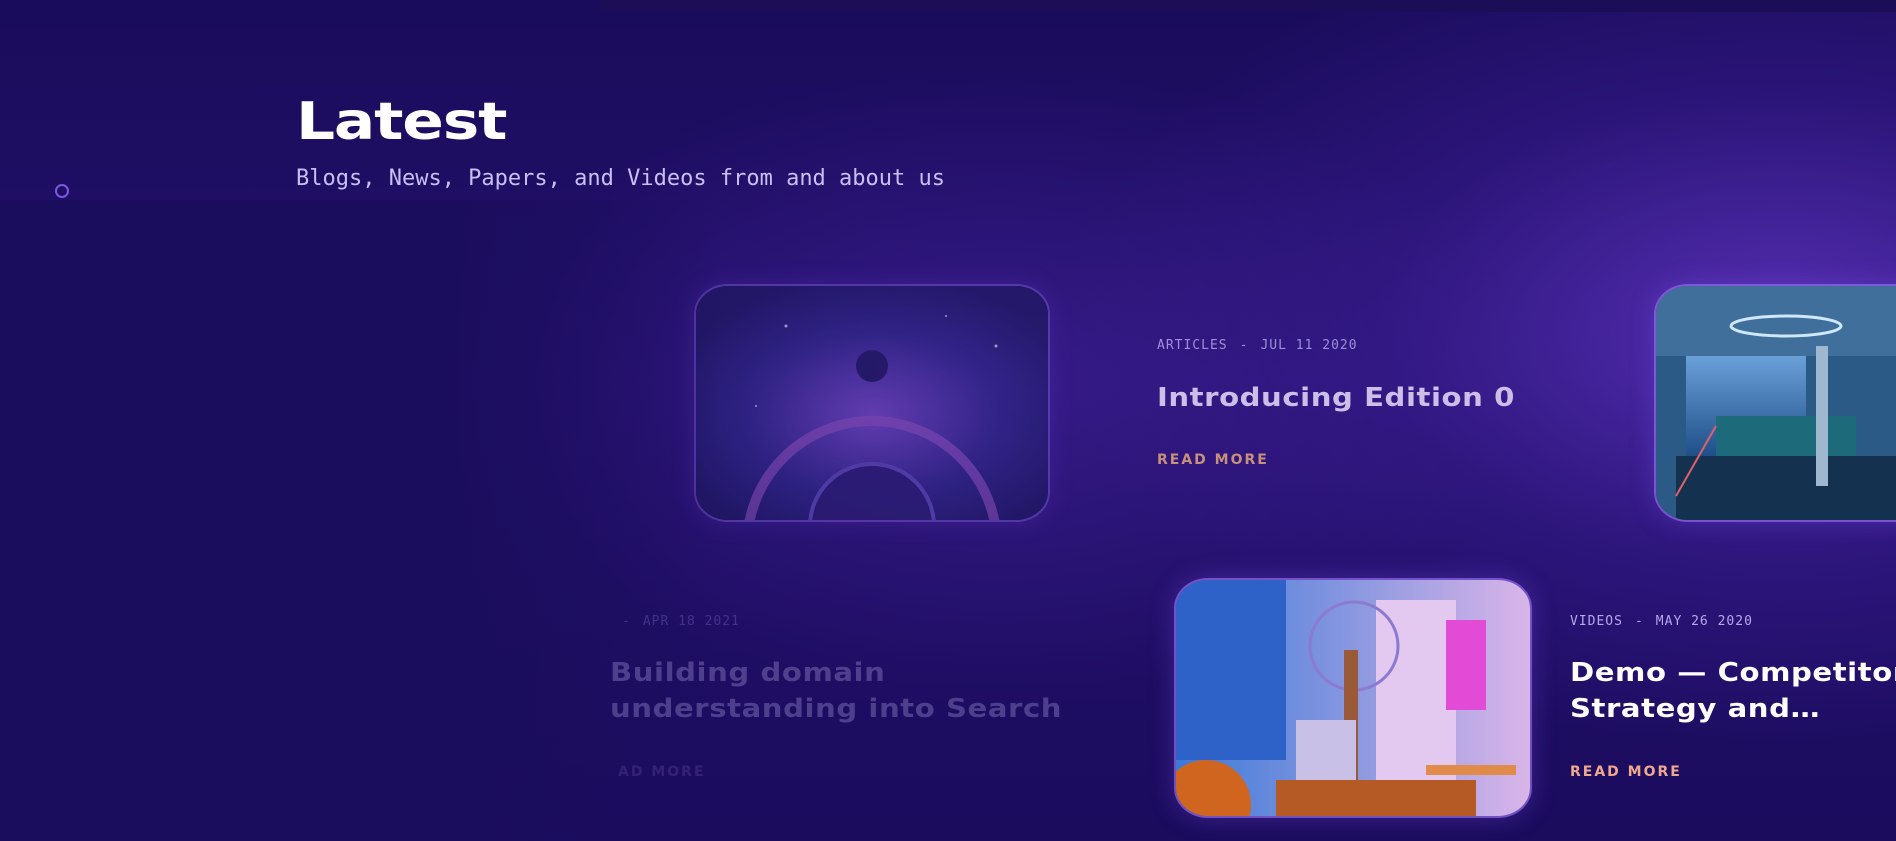 This screenshot has width=1896, height=841. Describe the element at coordinates (1309, 345) in the screenshot. I see `card-date: JUL 11 2020` at that location.